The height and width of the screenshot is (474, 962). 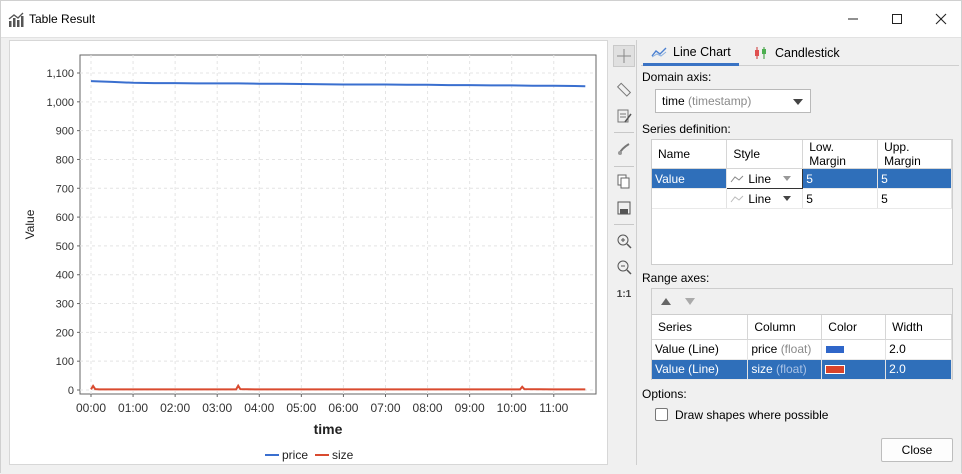 I want to click on minimize-icon, so click(x=853, y=19).